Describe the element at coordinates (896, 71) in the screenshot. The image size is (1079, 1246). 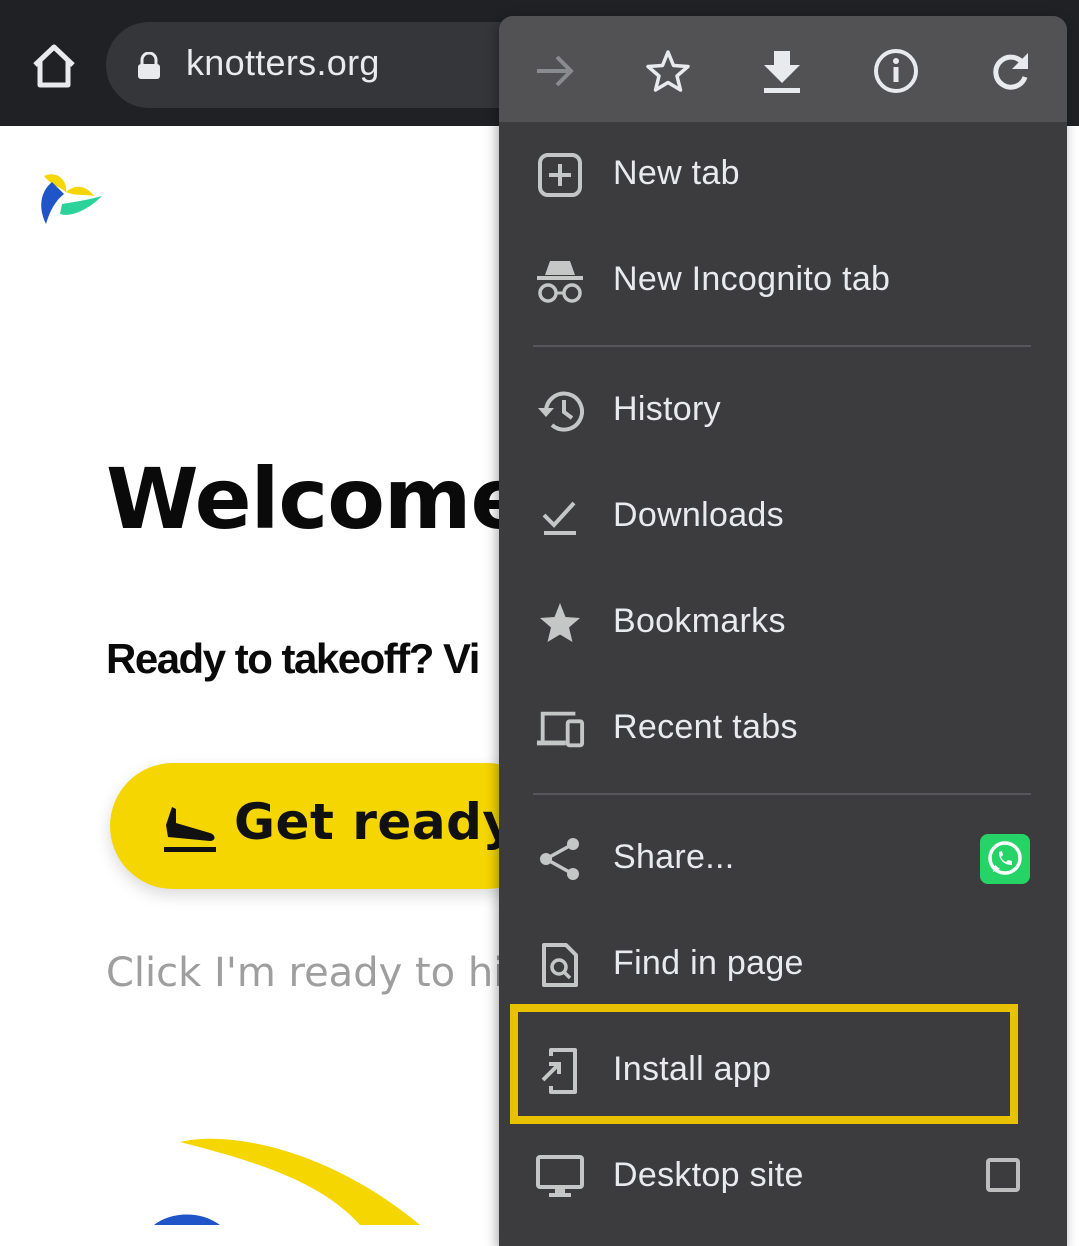
I see `info-icon` at that location.